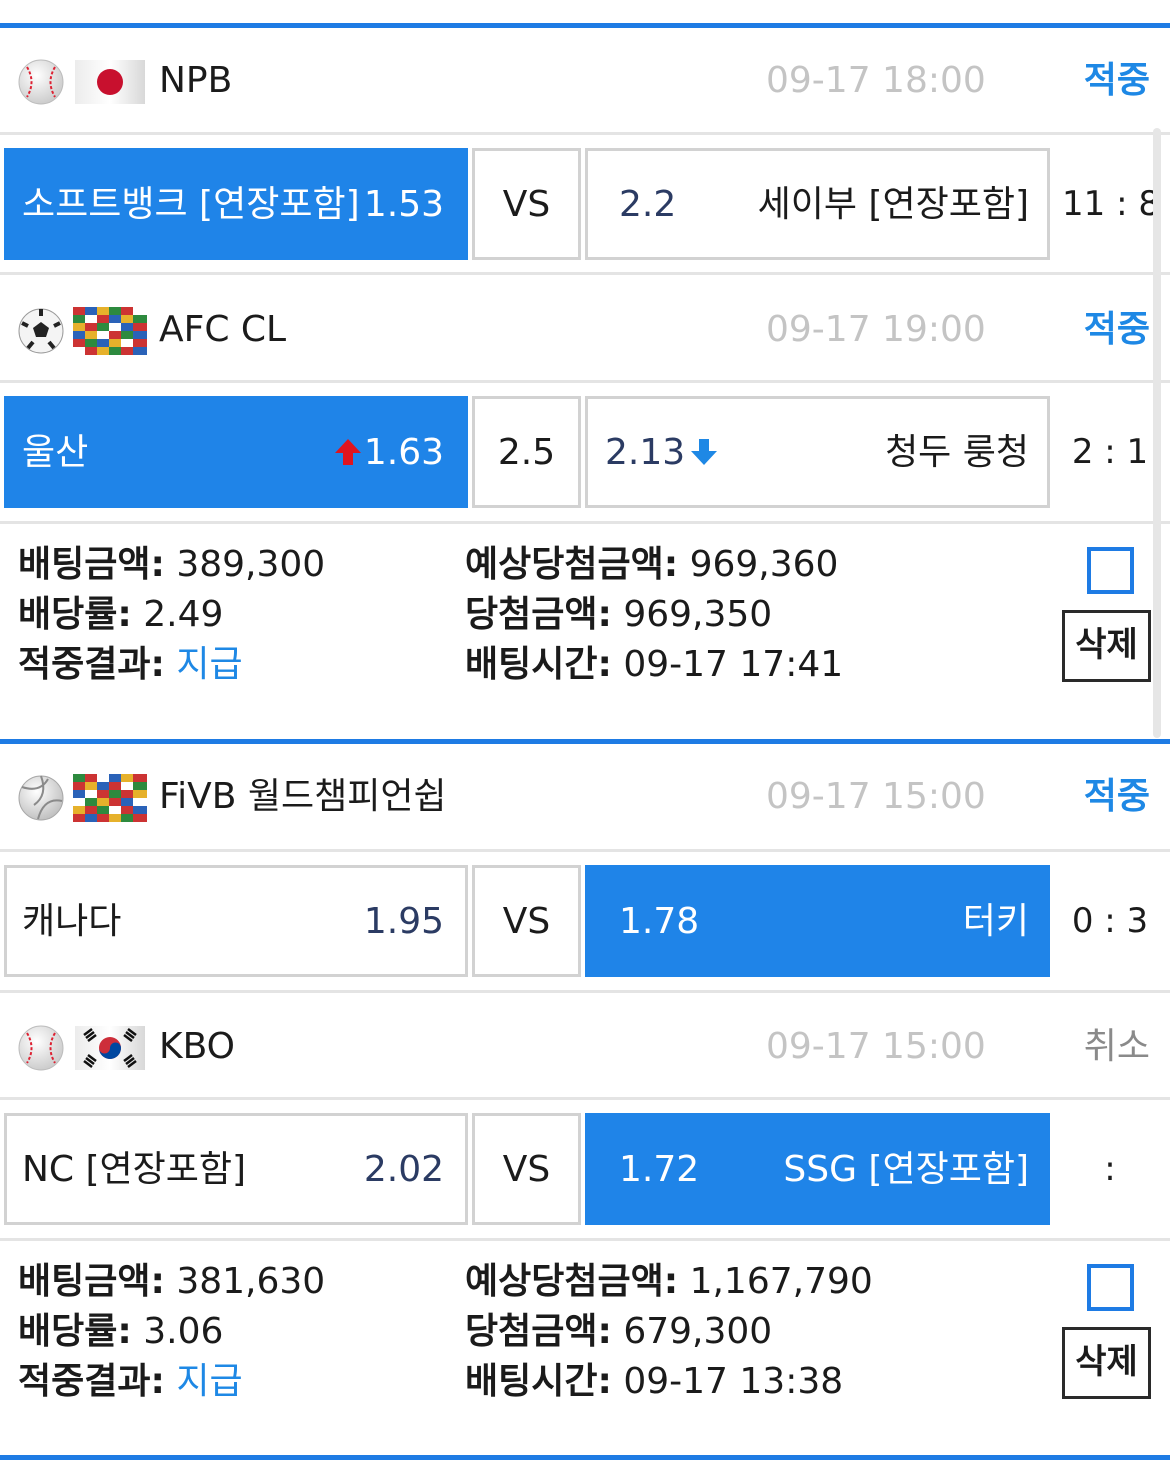 The image size is (1170, 1478). Describe the element at coordinates (585, 1046) in the screenshot. I see `league-header: KBO 09-17 15:00 취소` at that location.